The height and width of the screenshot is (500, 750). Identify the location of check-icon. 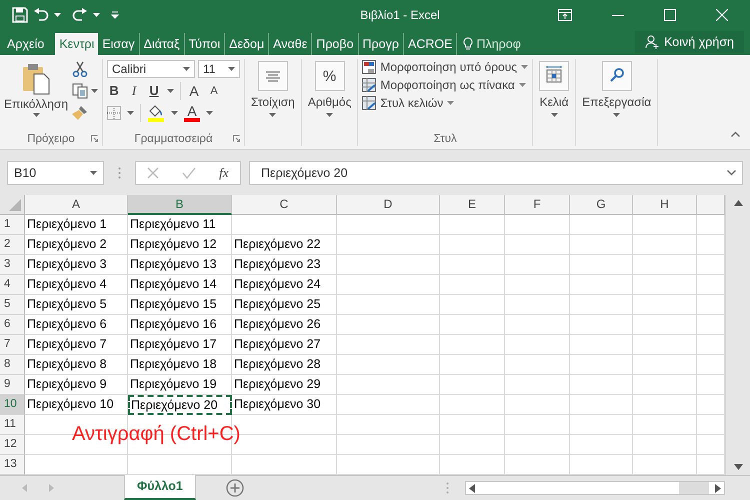
(189, 172).